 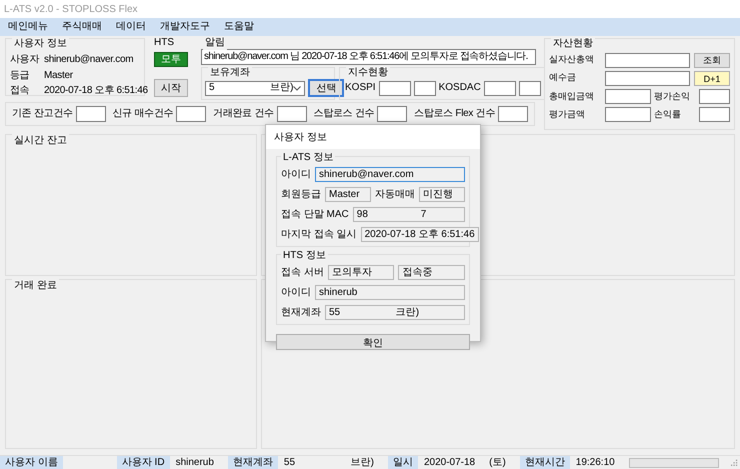 I want to click on group-title: 지수현황, so click(x=368, y=73).